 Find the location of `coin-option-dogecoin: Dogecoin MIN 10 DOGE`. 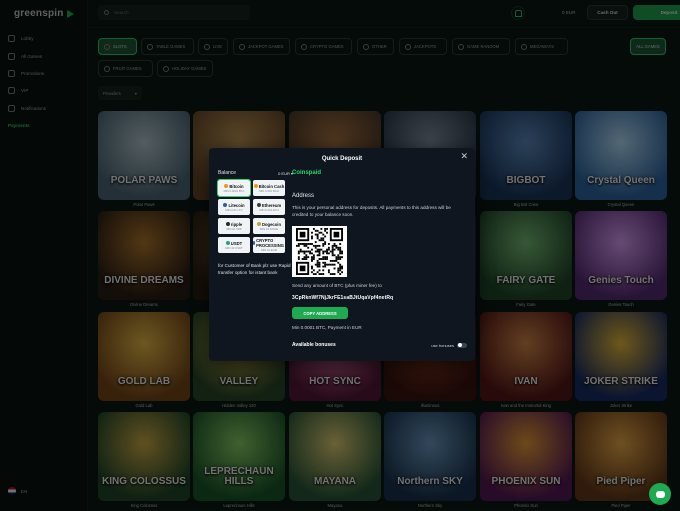

coin-option-dogecoin: Dogecoin MIN 10 DOGE is located at coordinates (269, 226).